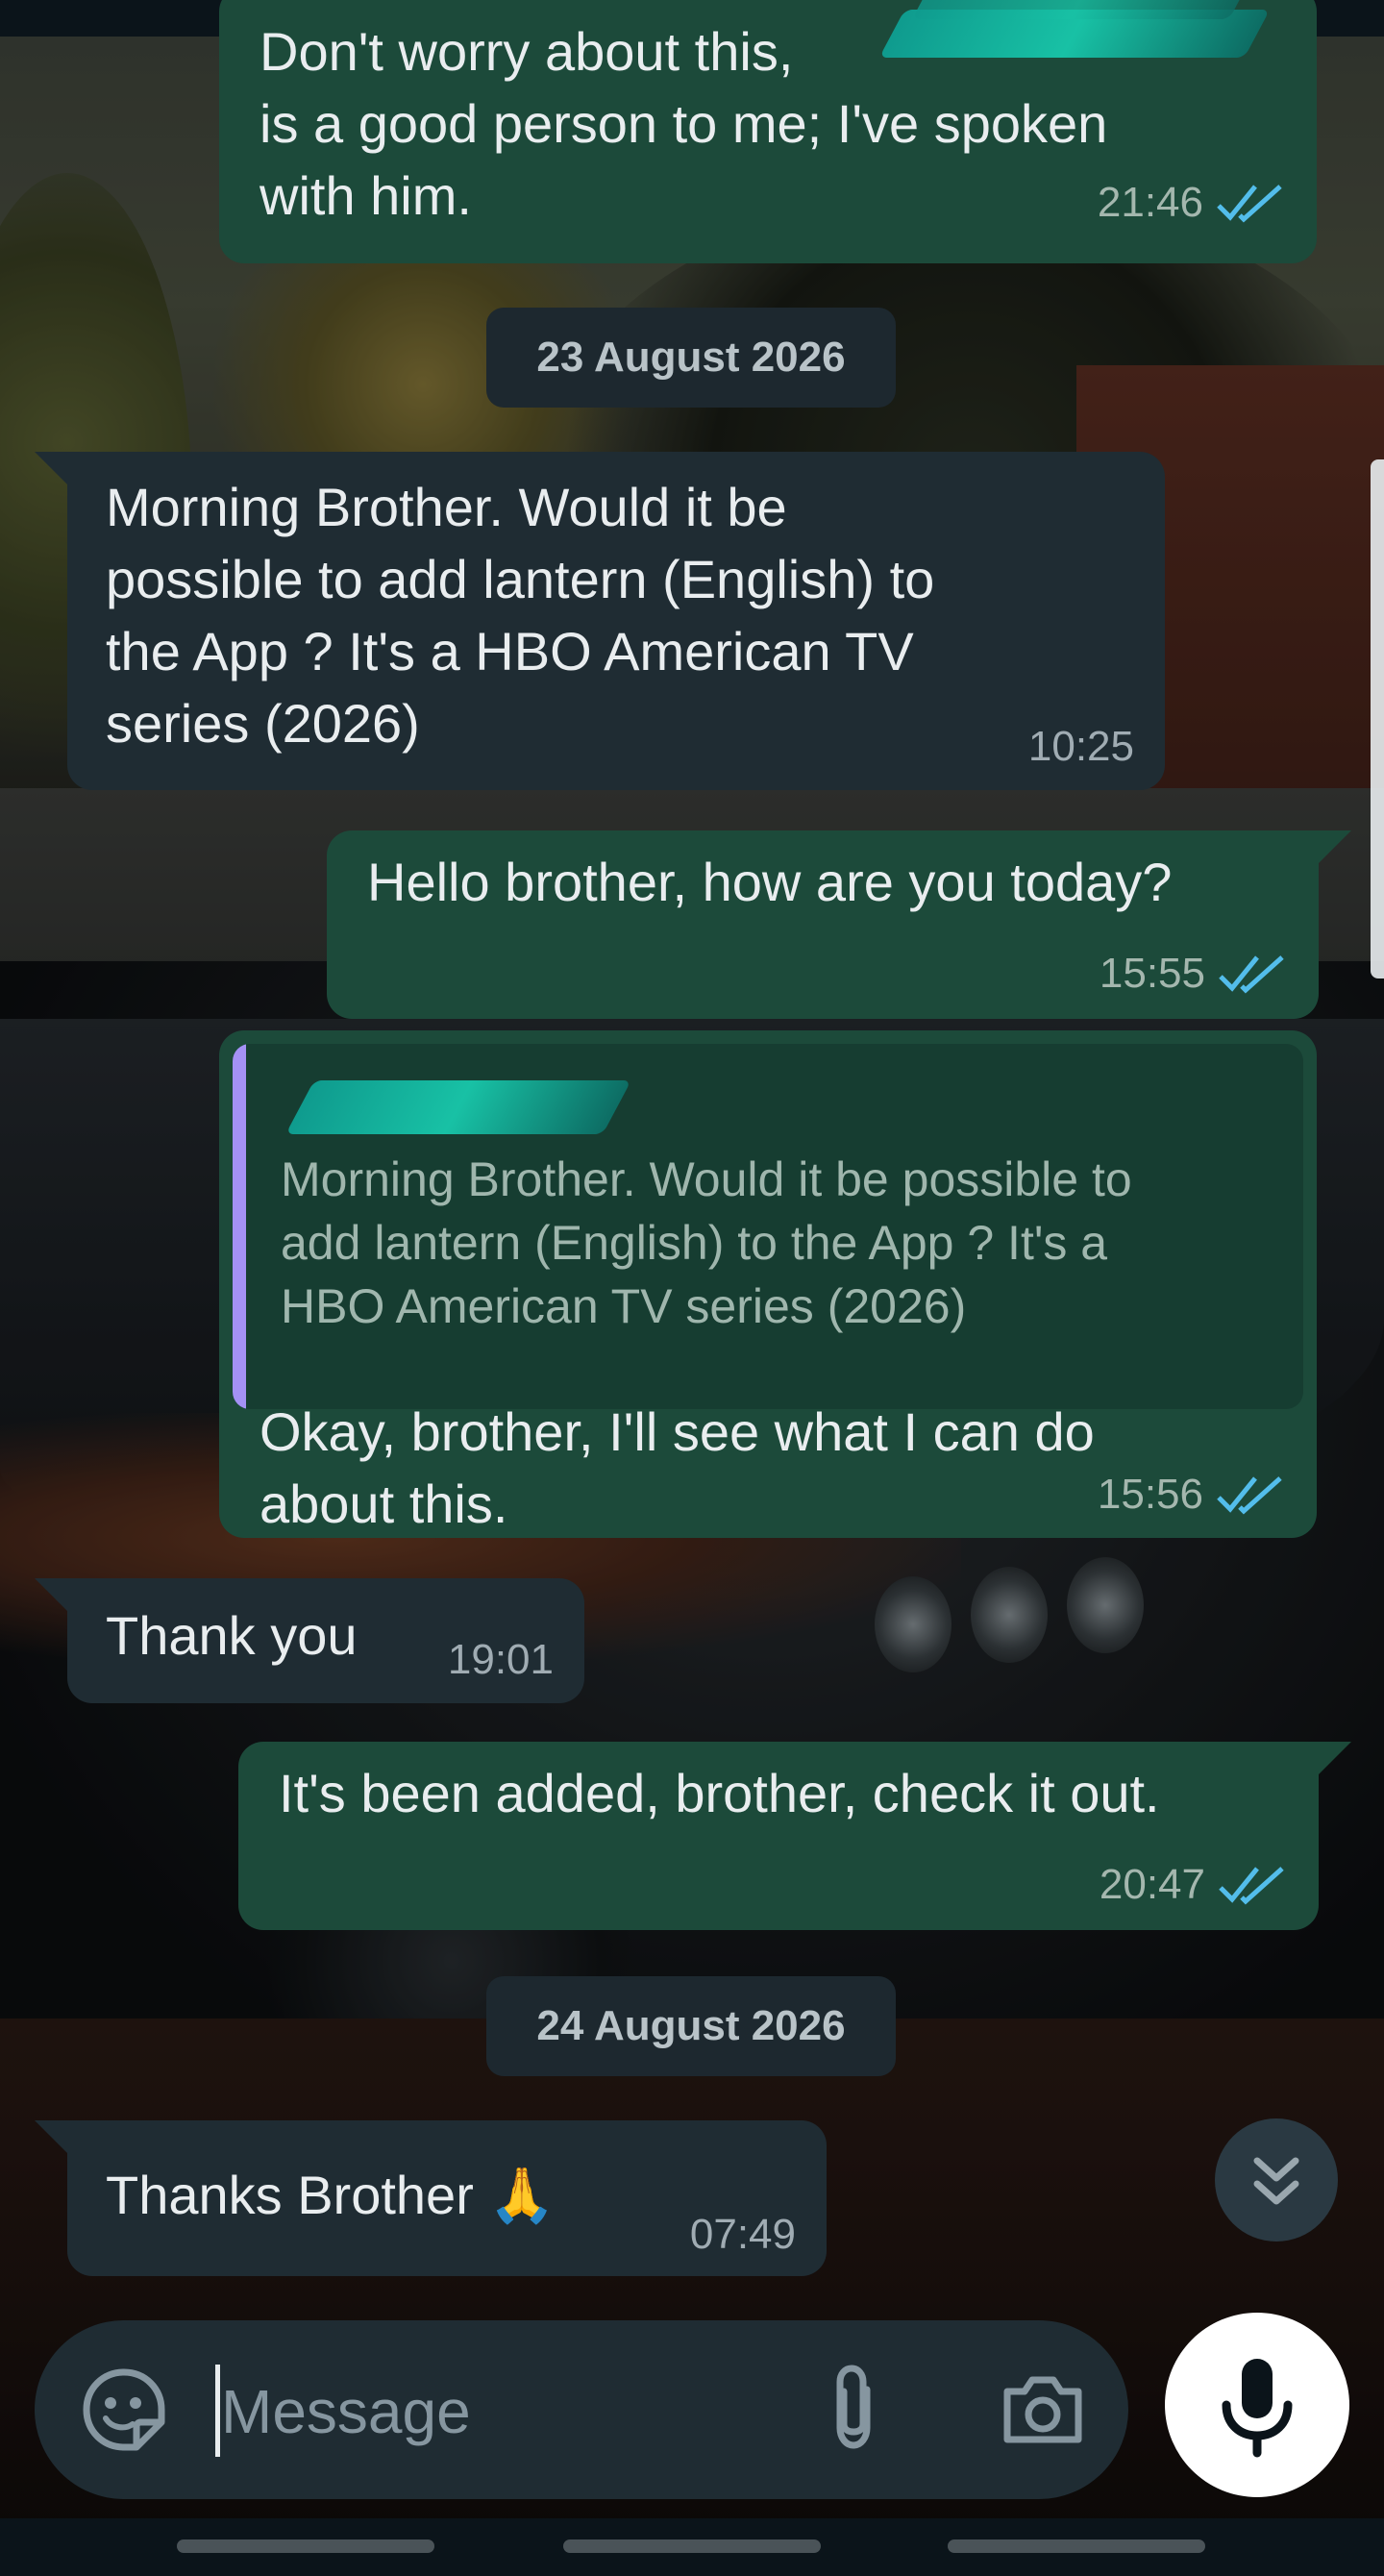 This screenshot has height=2576, width=1384. What do you see at coordinates (719, 1793) in the screenshot?
I see `message-text-line: It's been added, brother, check it out.` at bounding box center [719, 1793].